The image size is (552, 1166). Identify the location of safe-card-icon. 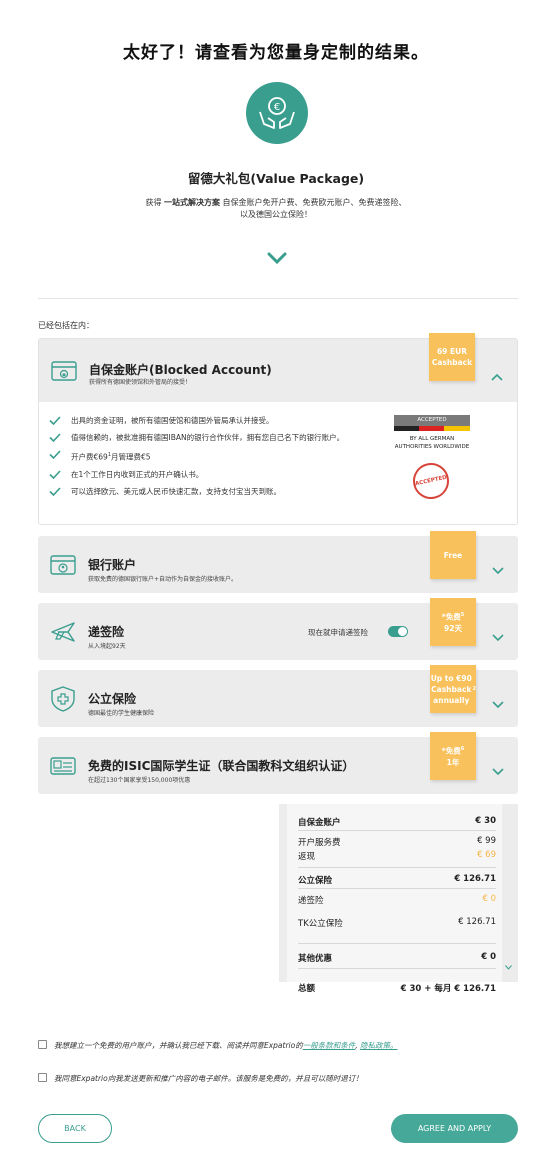
(64, 371).